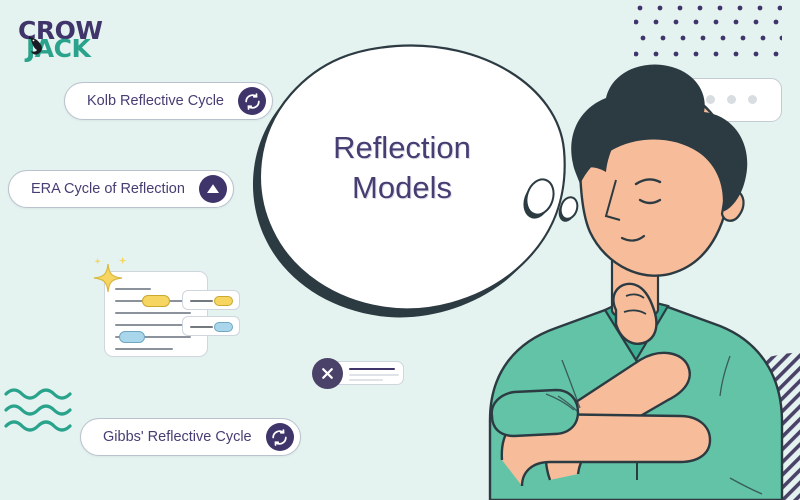 This screenshot has height=500, width=800. What do you see at coordinates (38, 410) in the screenshot?
I see `wave-lines-icon` at bounding box center [38, 410].